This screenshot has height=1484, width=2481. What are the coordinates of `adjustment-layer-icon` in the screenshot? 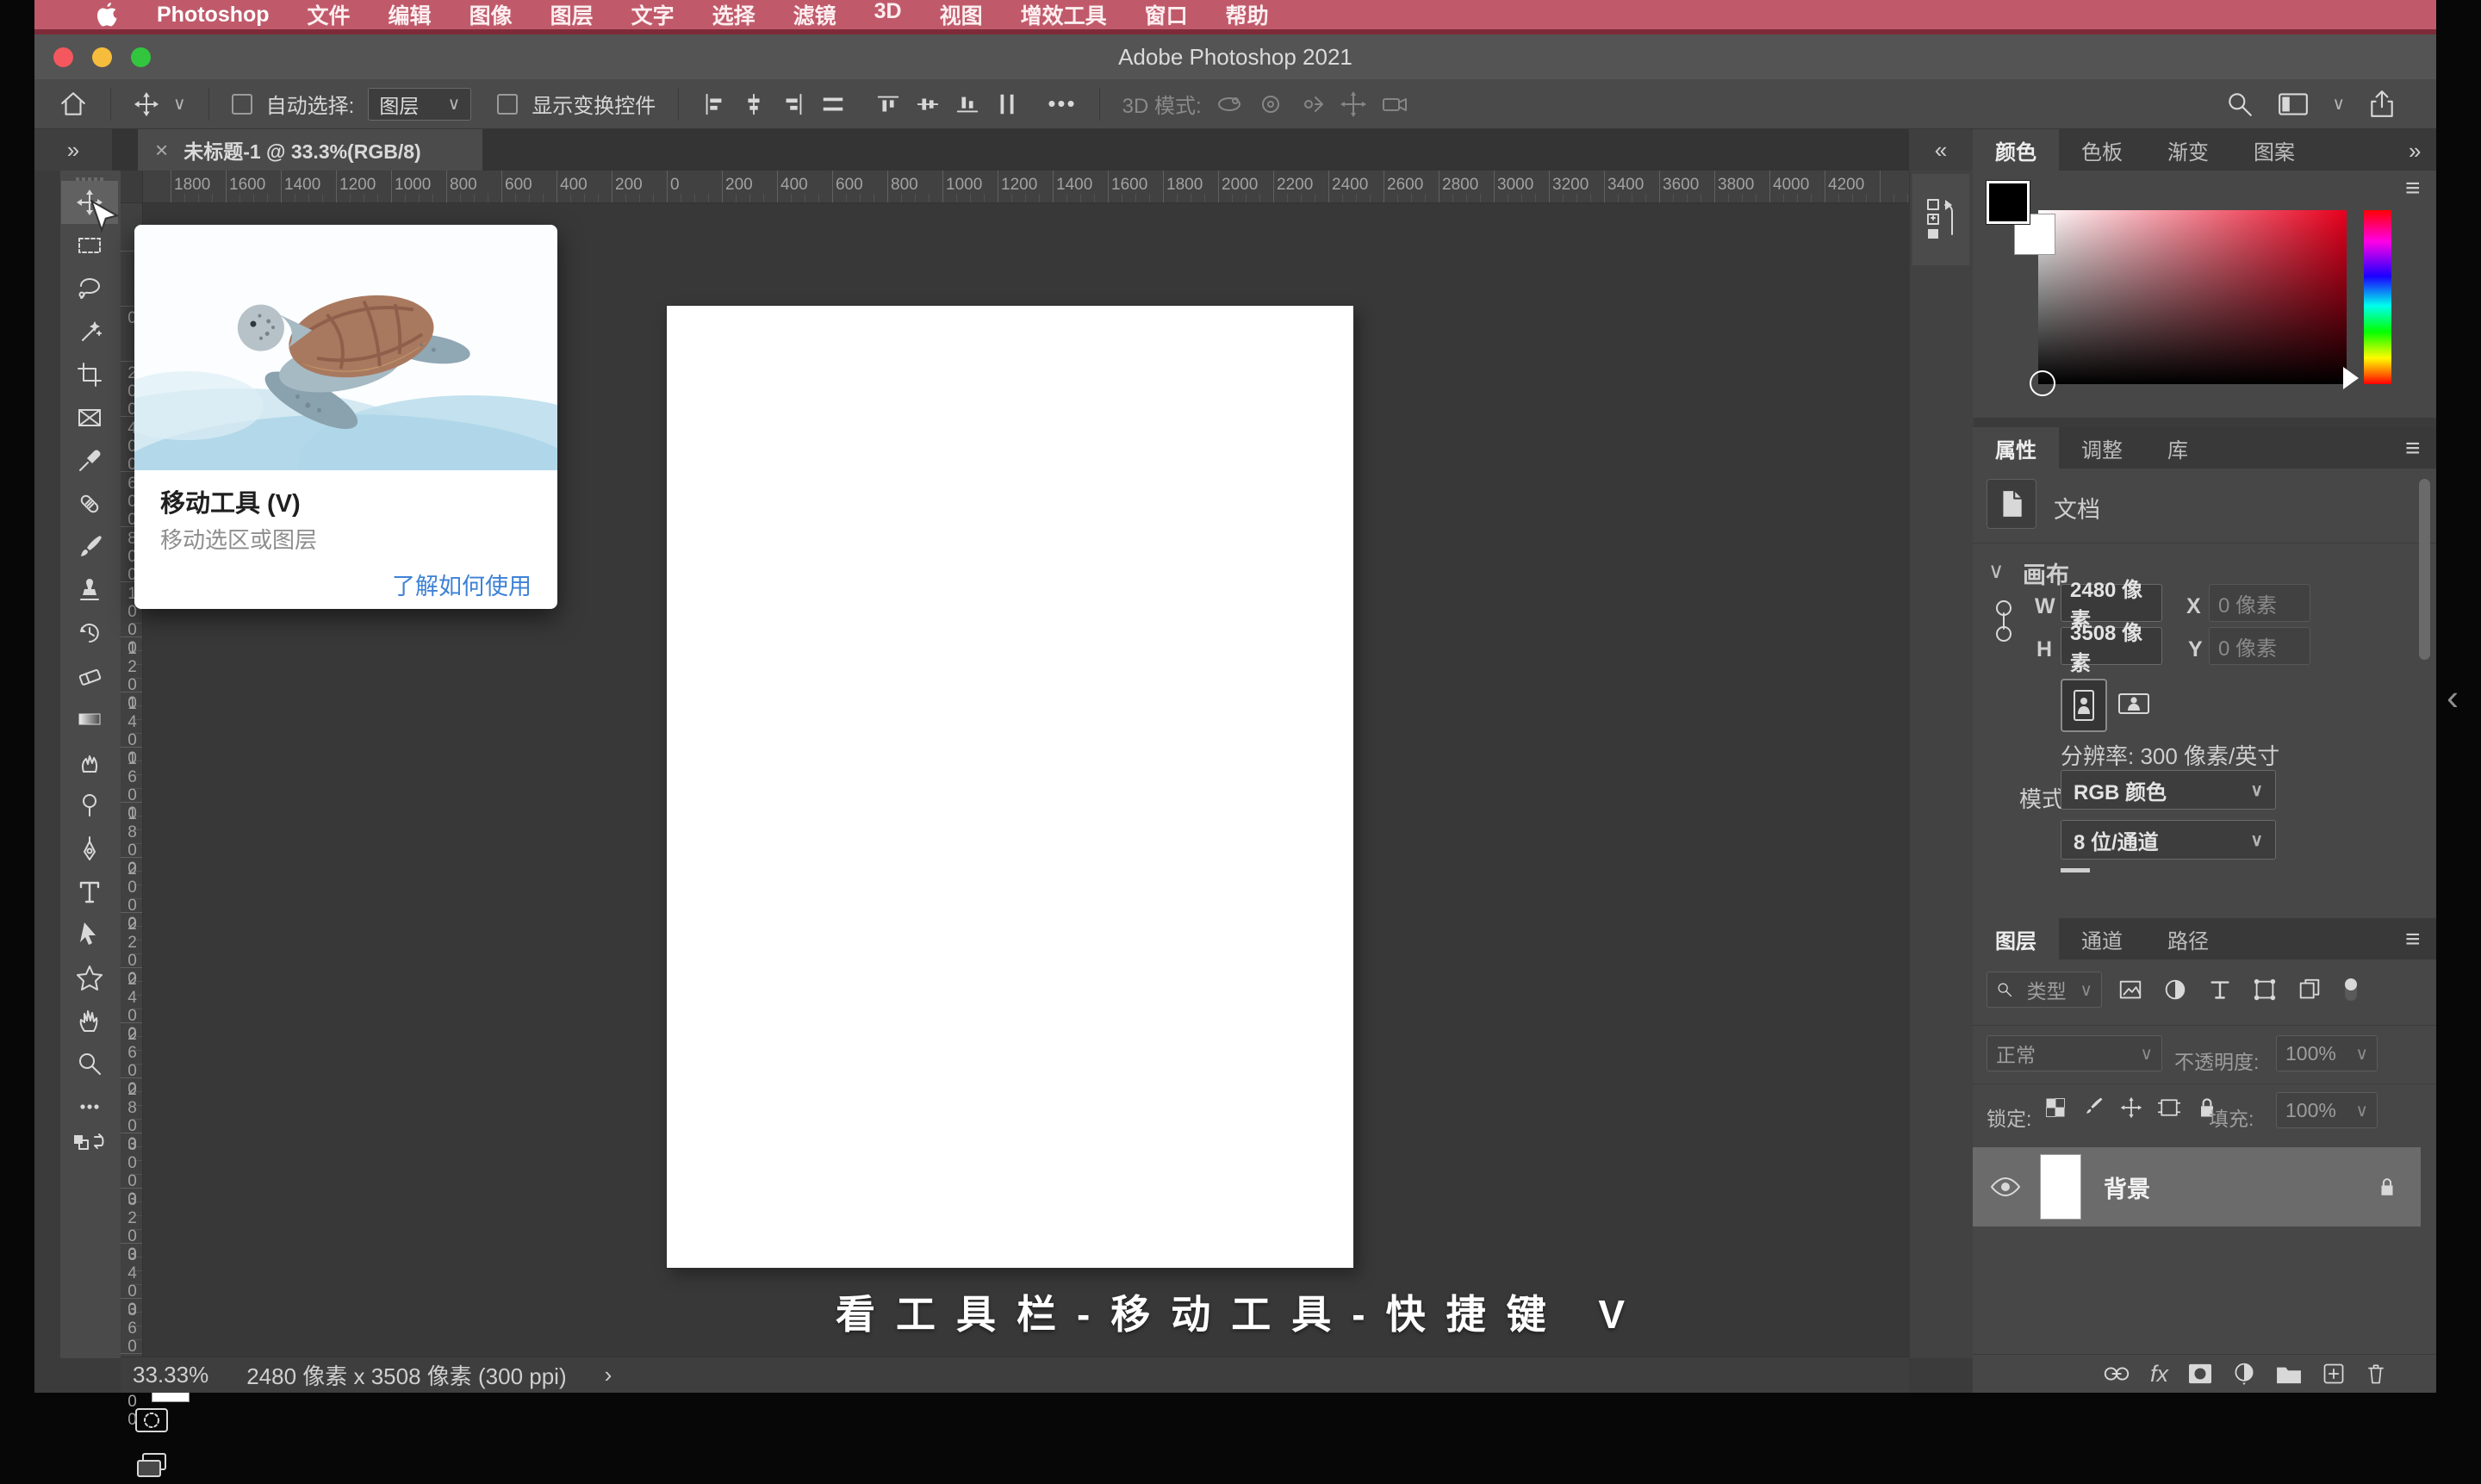 It's located at (2244, 1374).